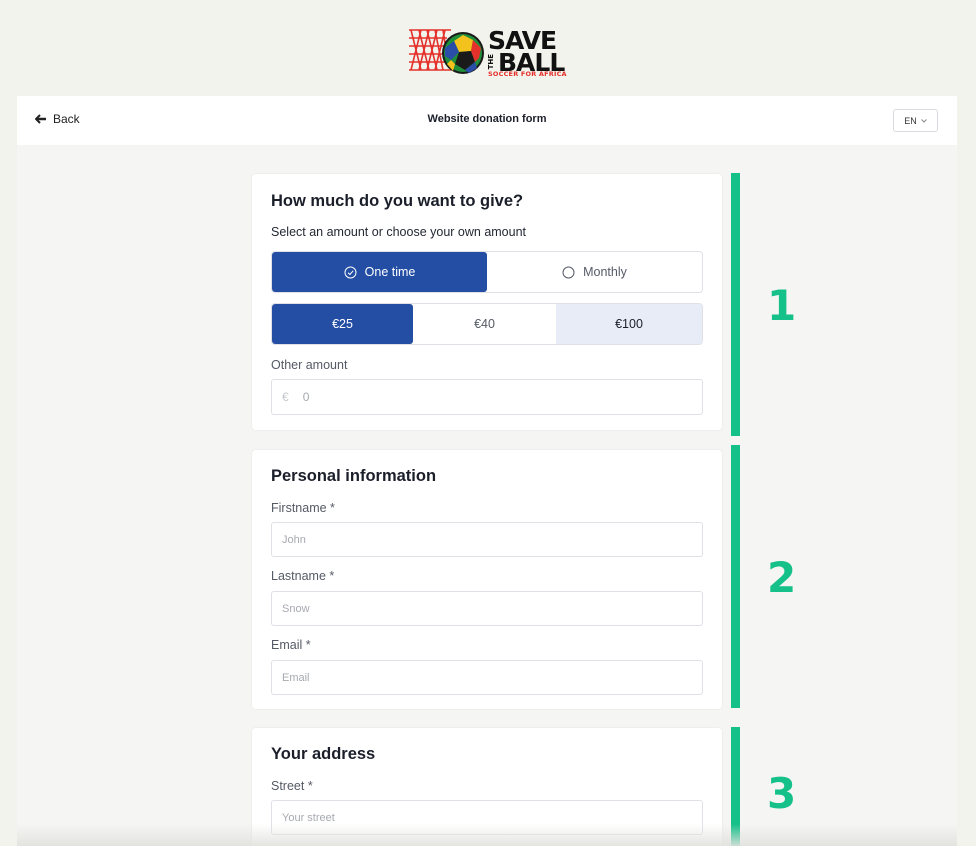  I want to click on page-title: Website donation form, so click(487, 119).